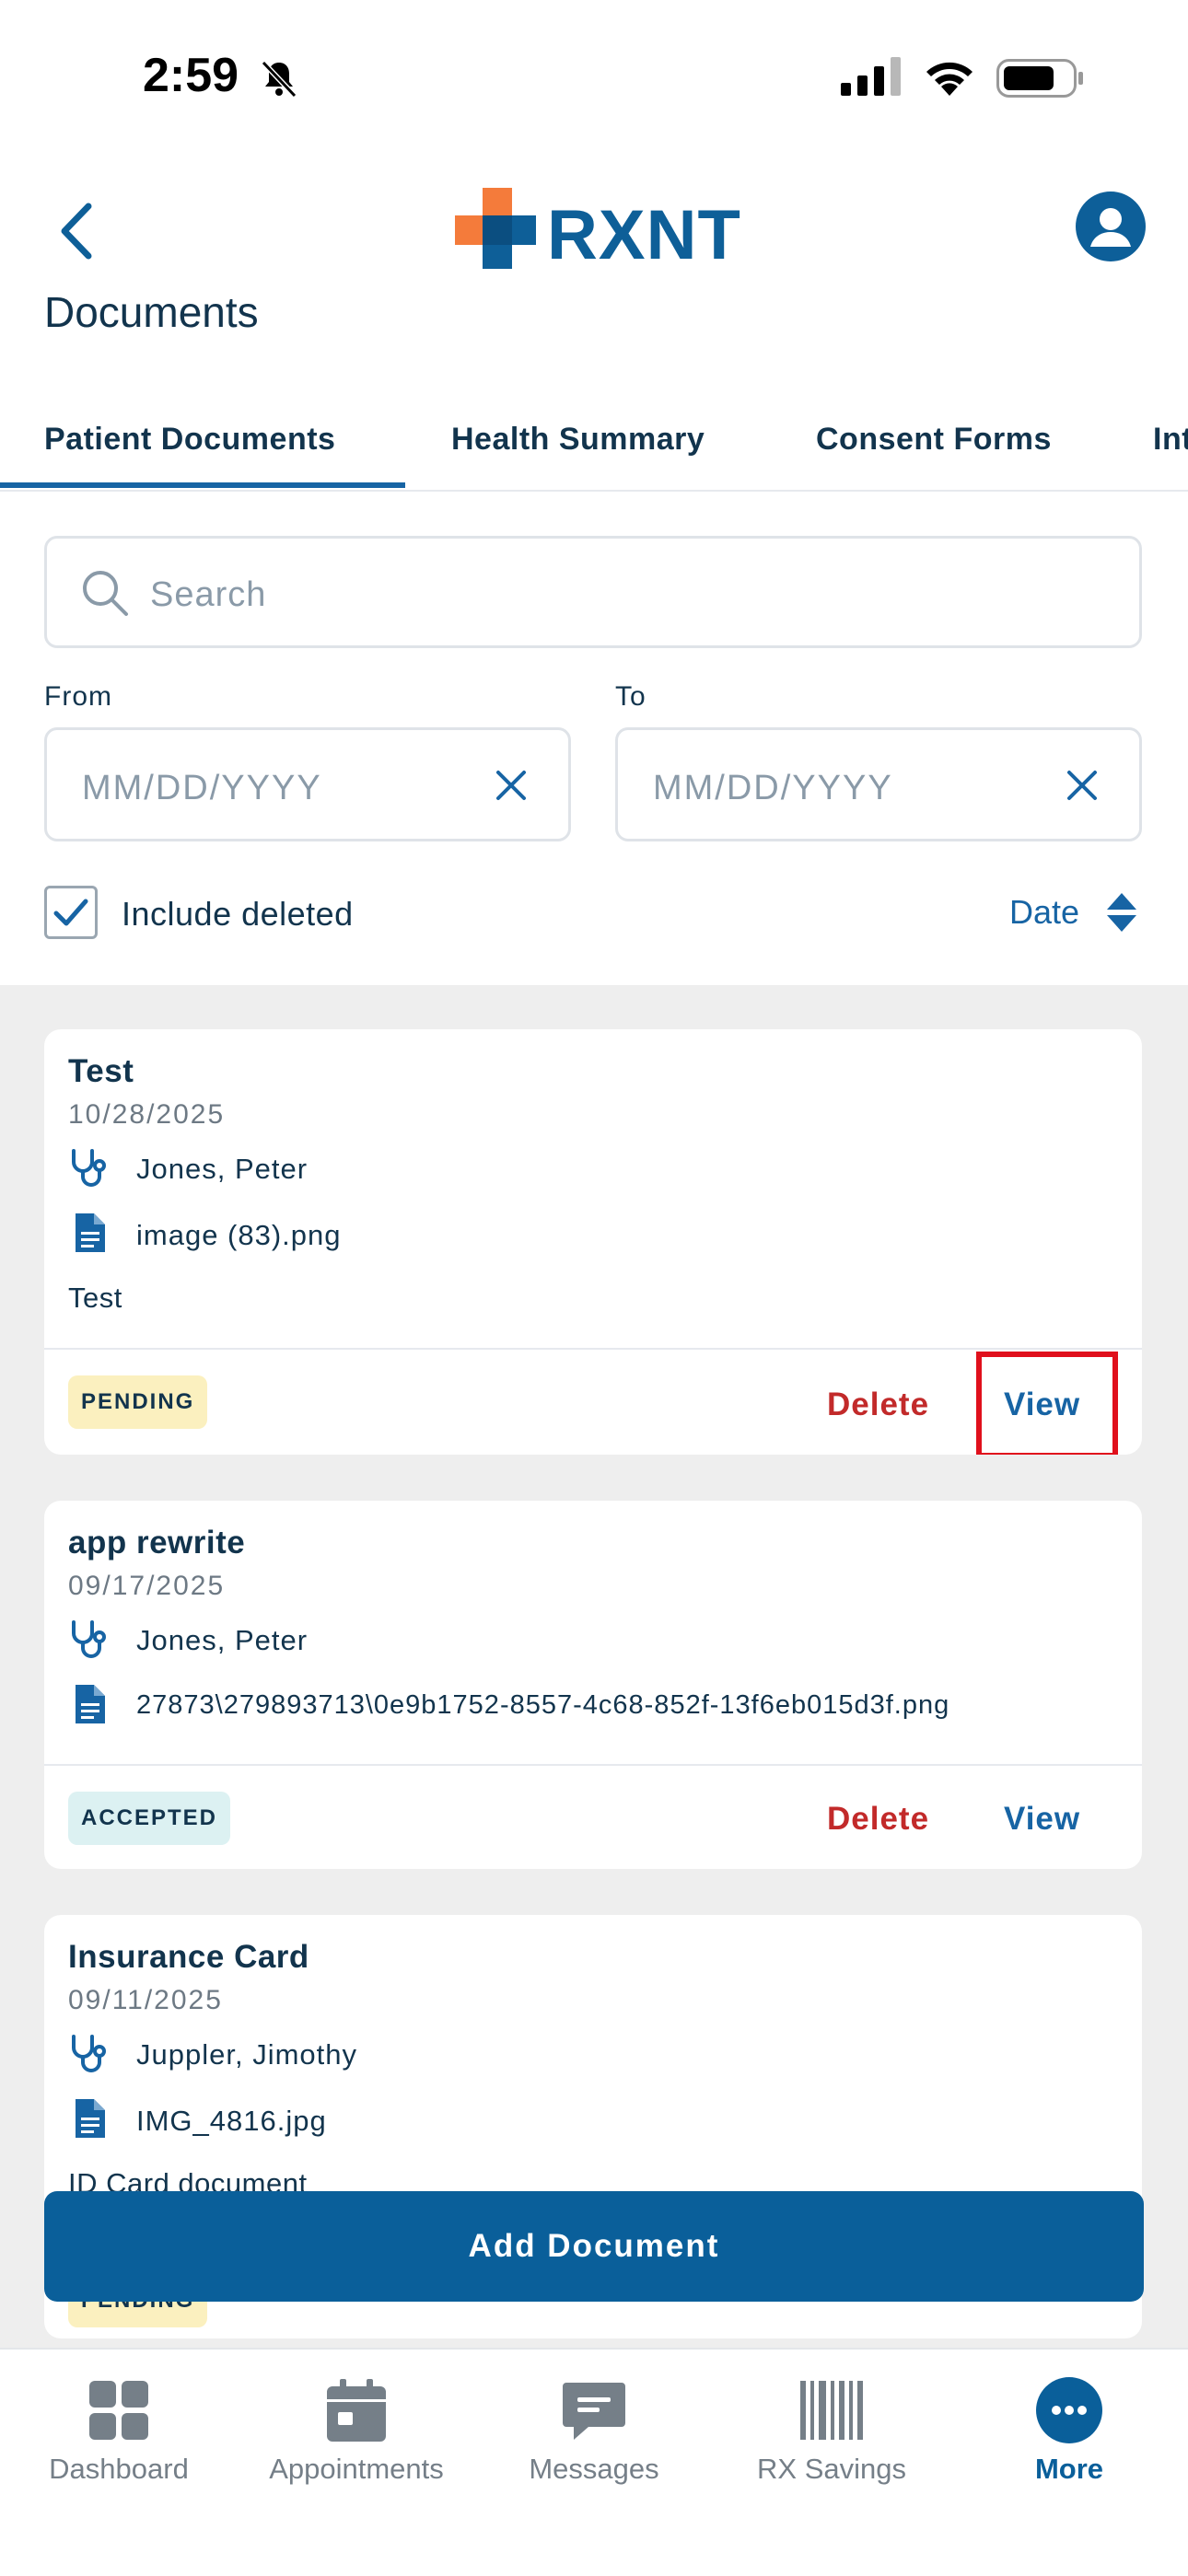 The width and height of the screenshot is (1188, 2576). What do you see at coordinates (239, 1235) in the screenshot?
I see `file-name: image (83).png` at bounding box center [239, 1235].